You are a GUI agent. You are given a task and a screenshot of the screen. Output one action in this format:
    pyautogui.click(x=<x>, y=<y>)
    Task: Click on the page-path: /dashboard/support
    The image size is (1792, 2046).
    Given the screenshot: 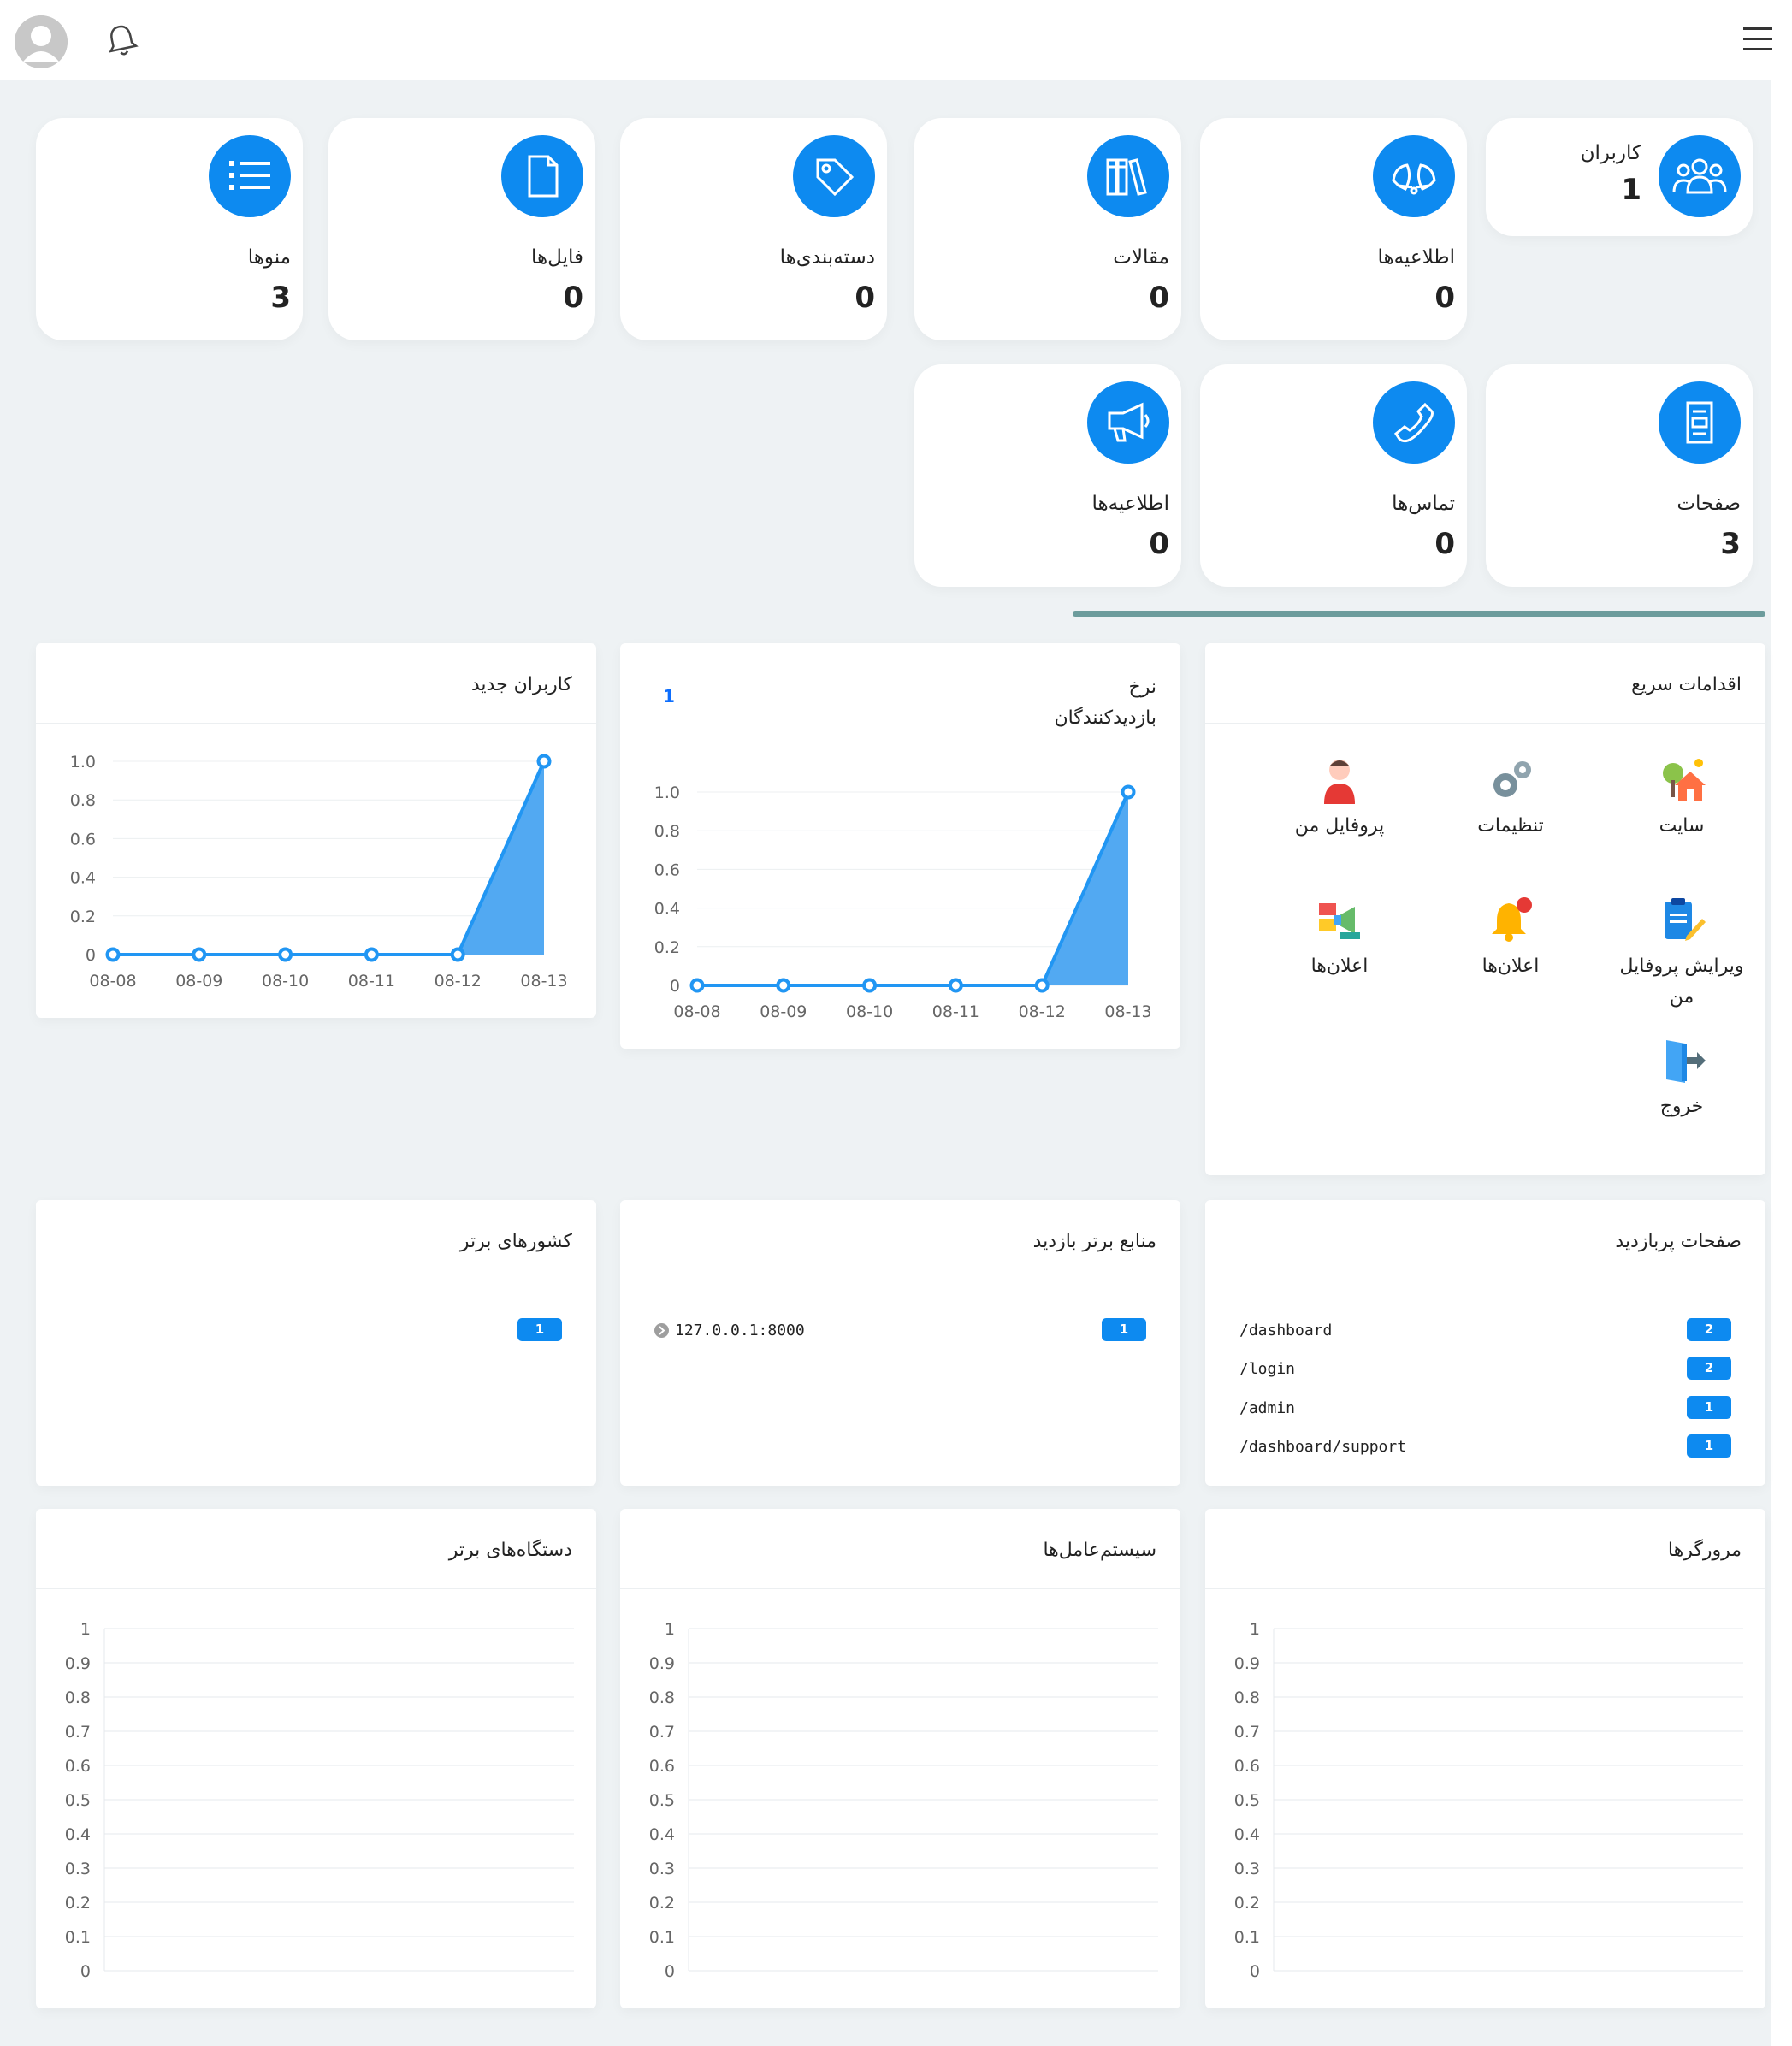 What is the action you would take?
    pyautogui.click(x=1323, y=1447)
    